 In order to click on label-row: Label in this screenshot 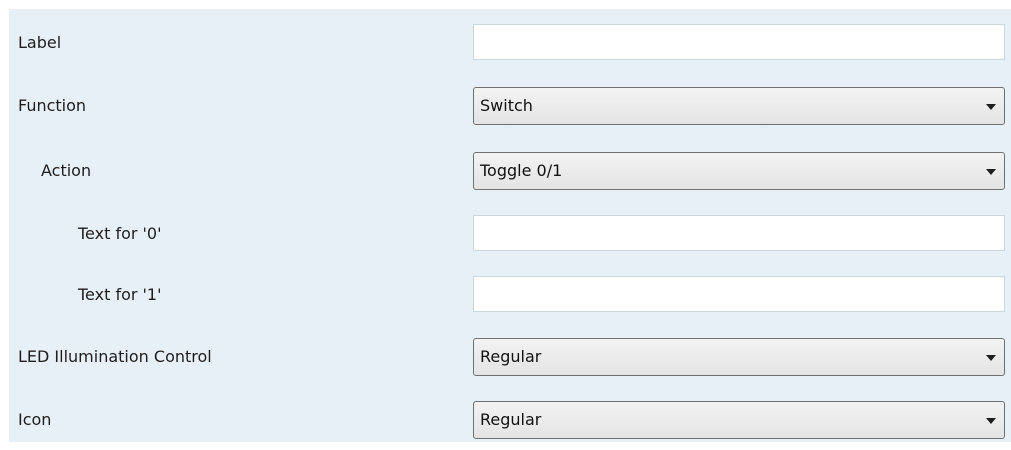, I will do `click(510, 43)`.